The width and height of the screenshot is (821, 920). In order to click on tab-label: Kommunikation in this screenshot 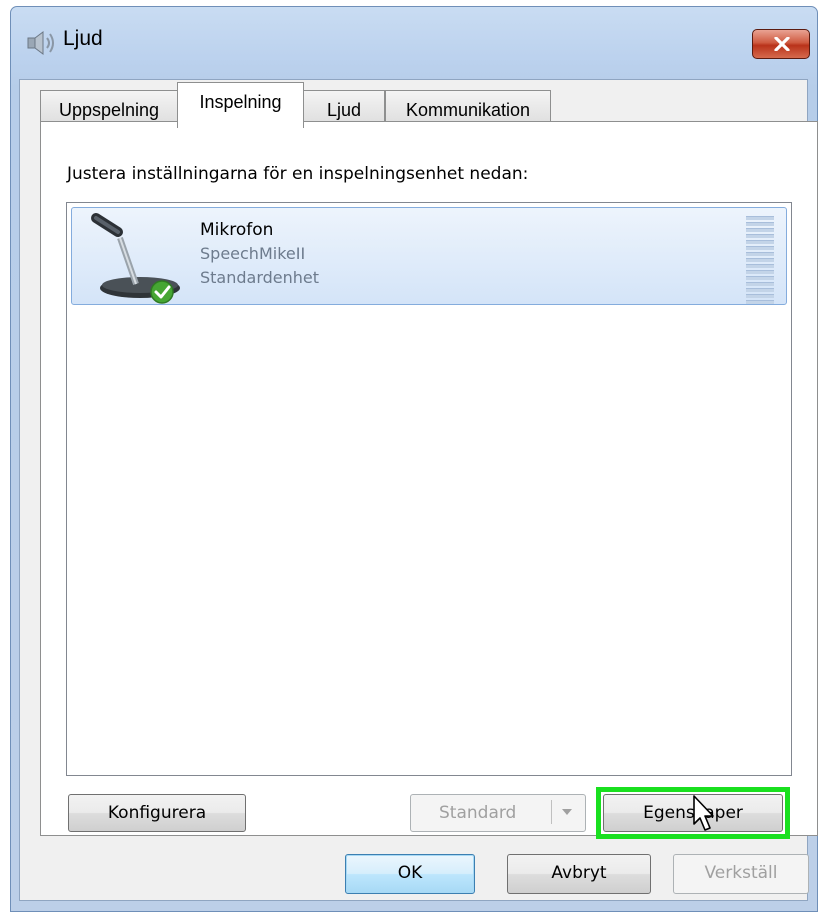, I will do `click(468, 110)`.